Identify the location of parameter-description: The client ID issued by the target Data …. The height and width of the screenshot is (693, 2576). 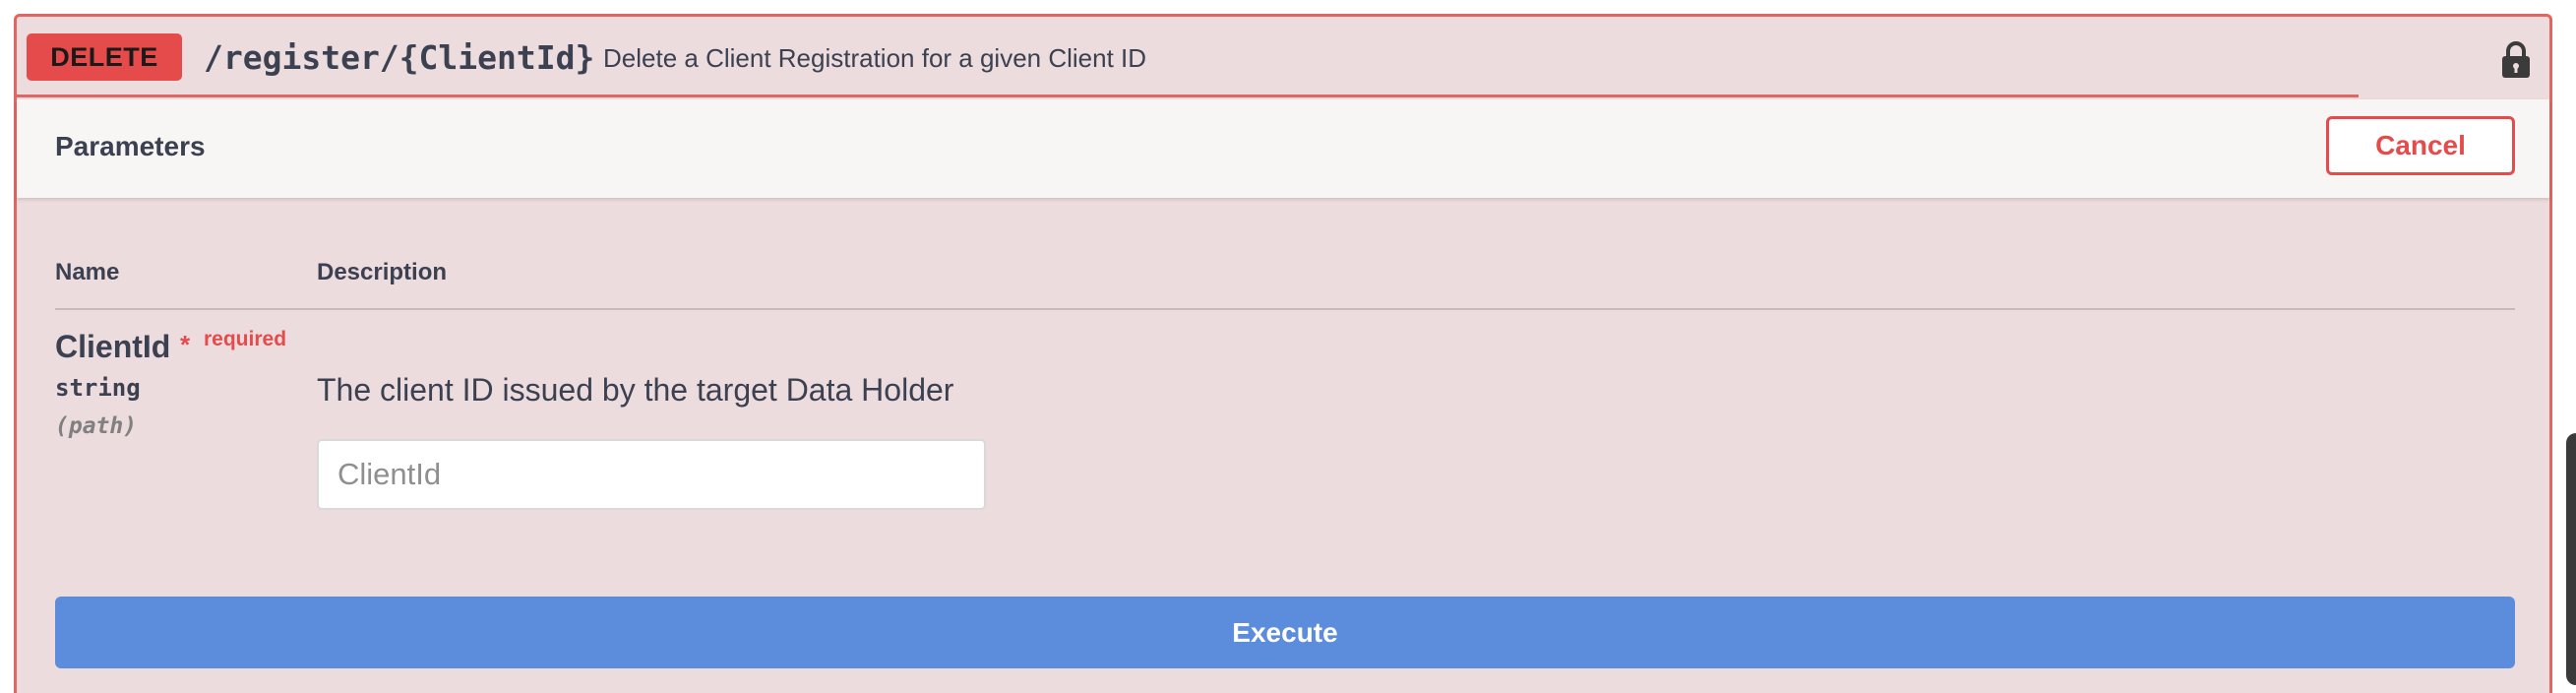
(635, 390).